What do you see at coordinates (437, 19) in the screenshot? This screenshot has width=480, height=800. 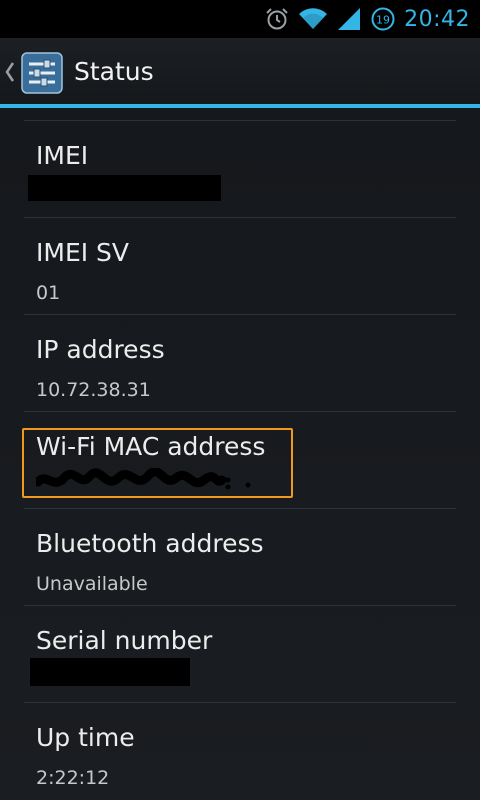 I see `status-clock: 20:42` at bounding box center [437, 19].